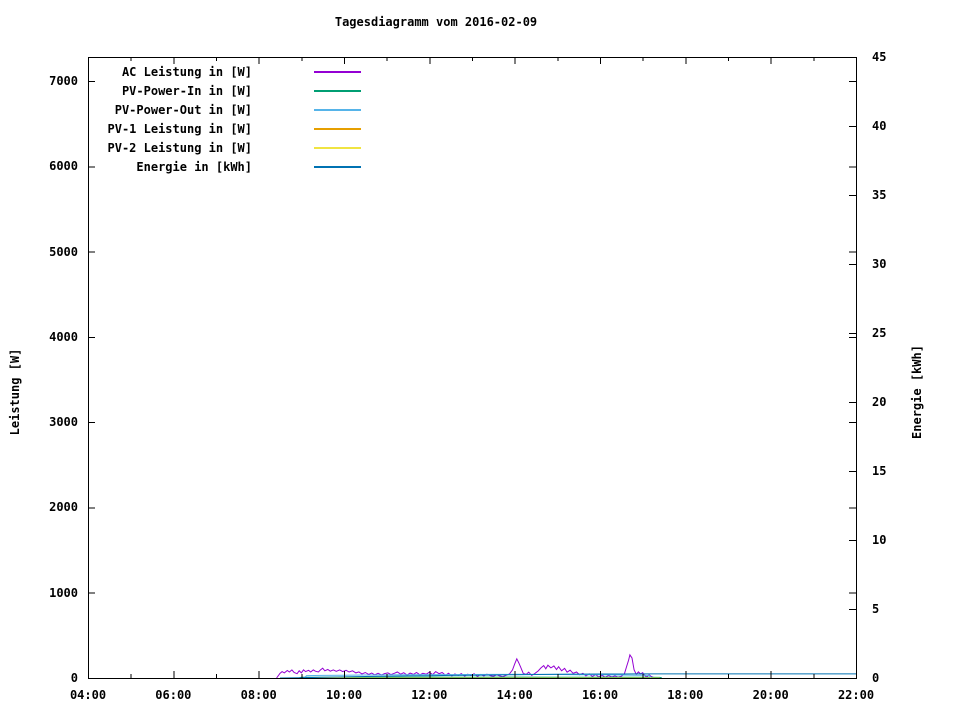  Describe the element at coordinates (180, 148) in the screenshot. I see `legend-label-pv-2-leistung-in-w: PV-2 Leistung in [W]` at that location.